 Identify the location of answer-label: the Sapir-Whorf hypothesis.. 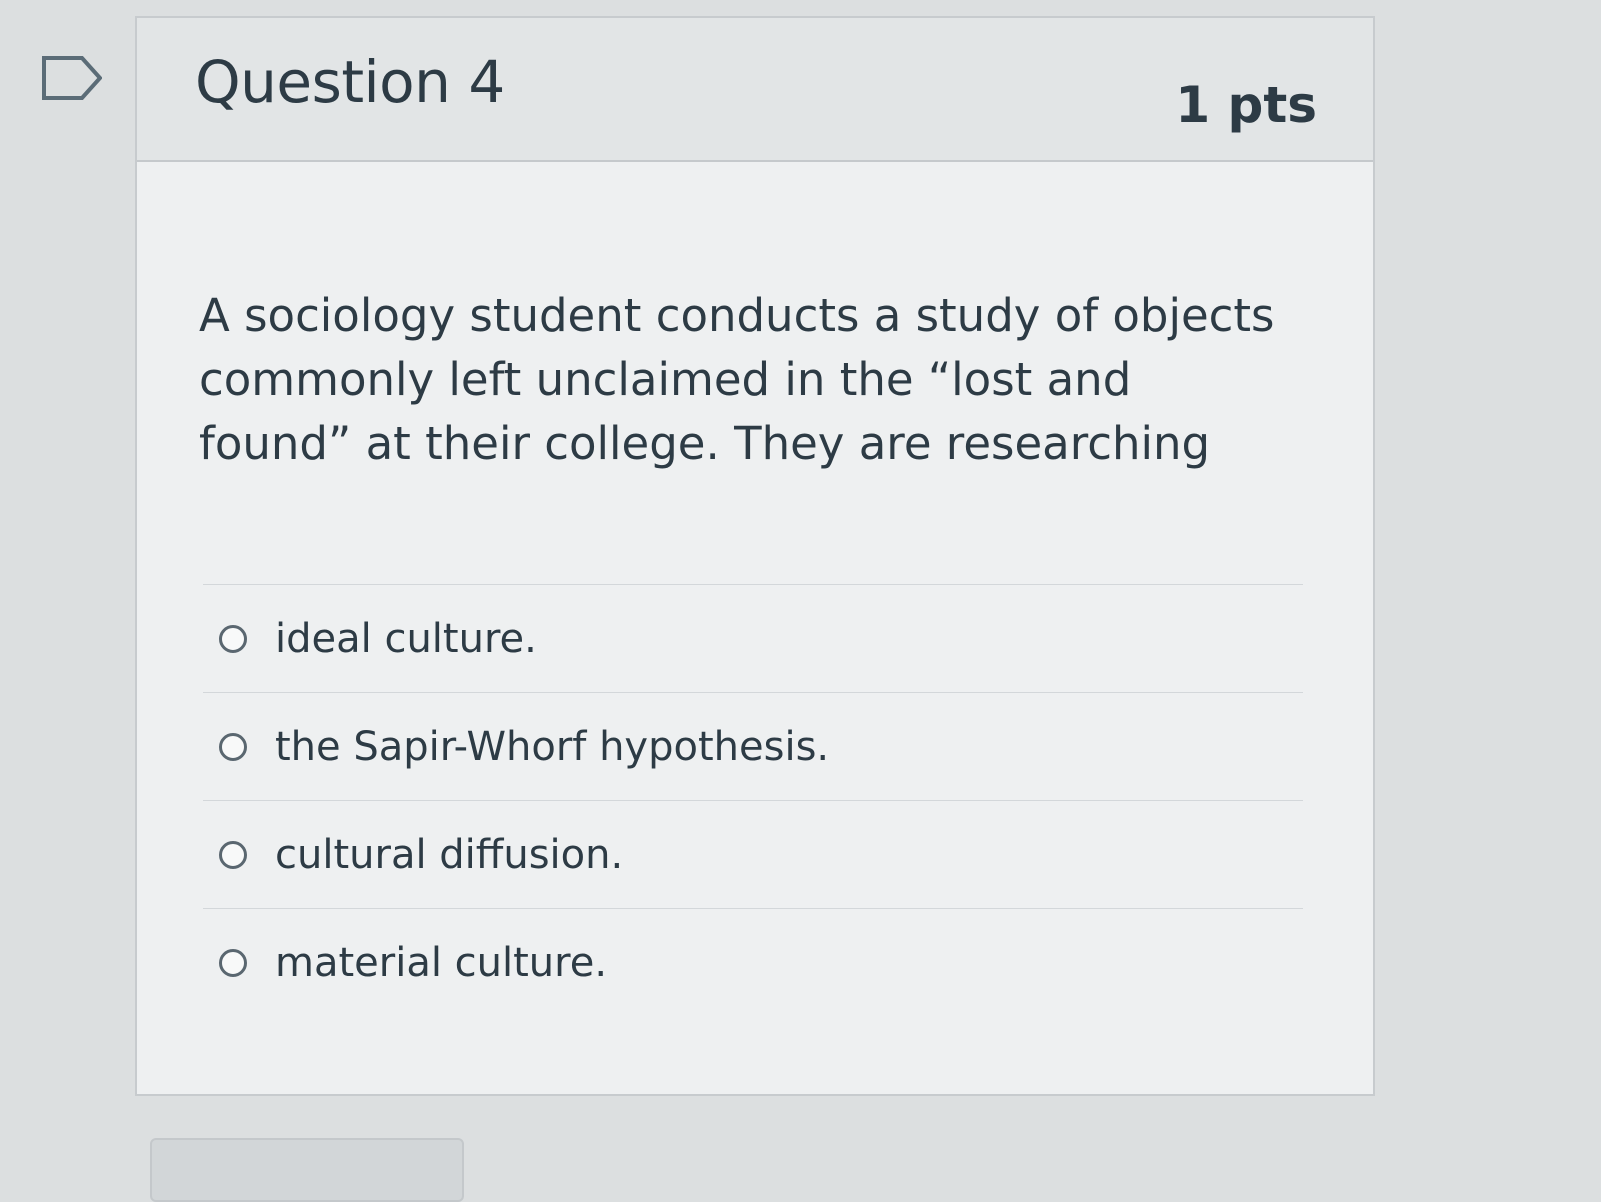
(552, 746).